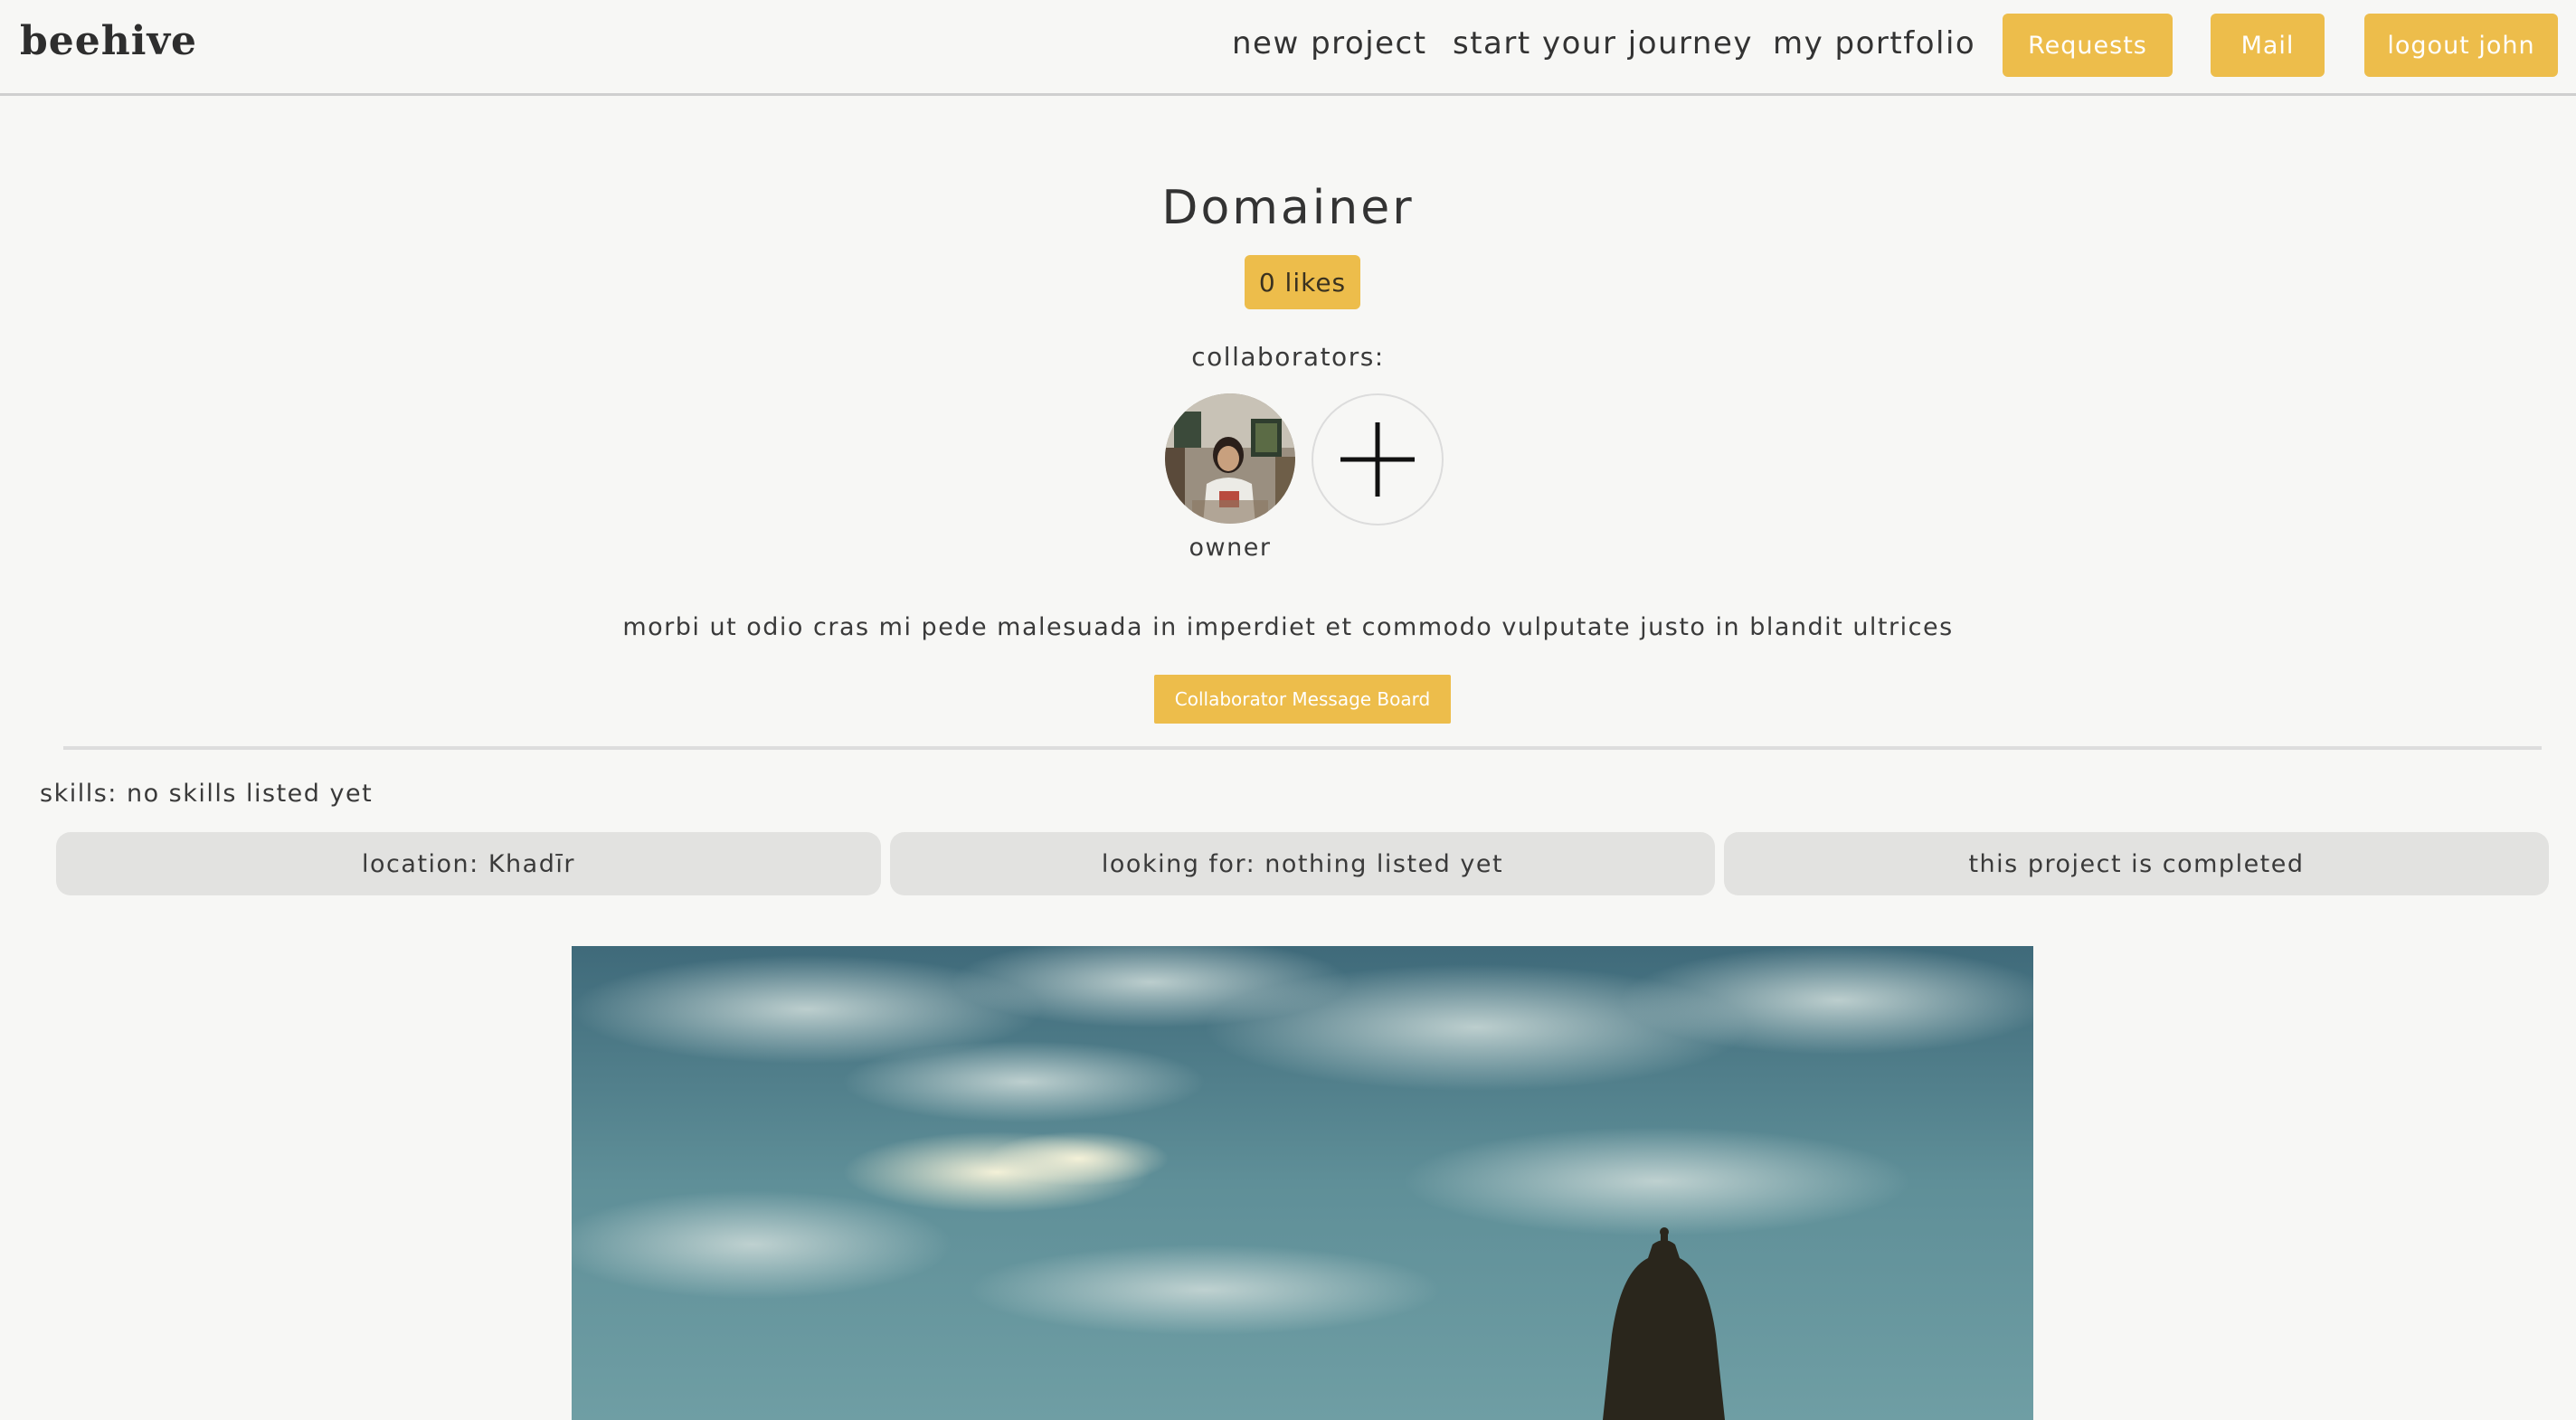 This screenshot has height=1420, width=2576. I want to click on nav-new-project-link: new project, so click(1329, 44).